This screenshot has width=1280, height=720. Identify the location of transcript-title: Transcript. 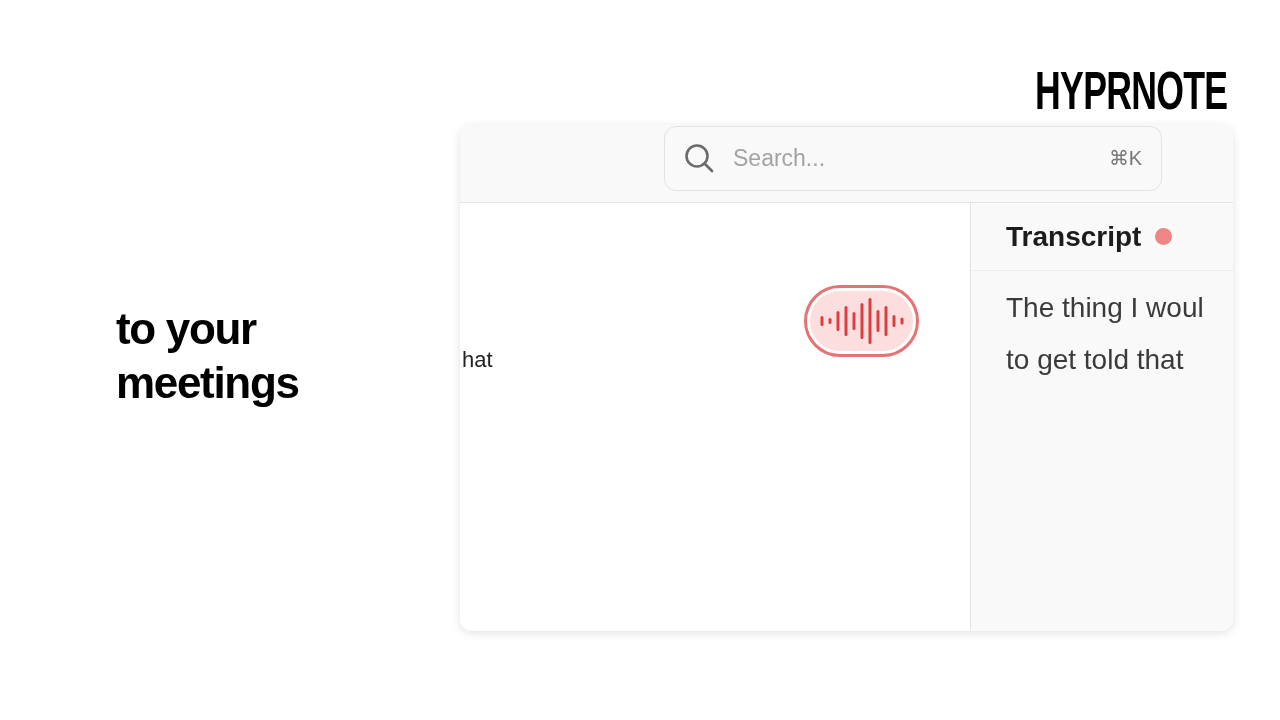
(1074, 236).